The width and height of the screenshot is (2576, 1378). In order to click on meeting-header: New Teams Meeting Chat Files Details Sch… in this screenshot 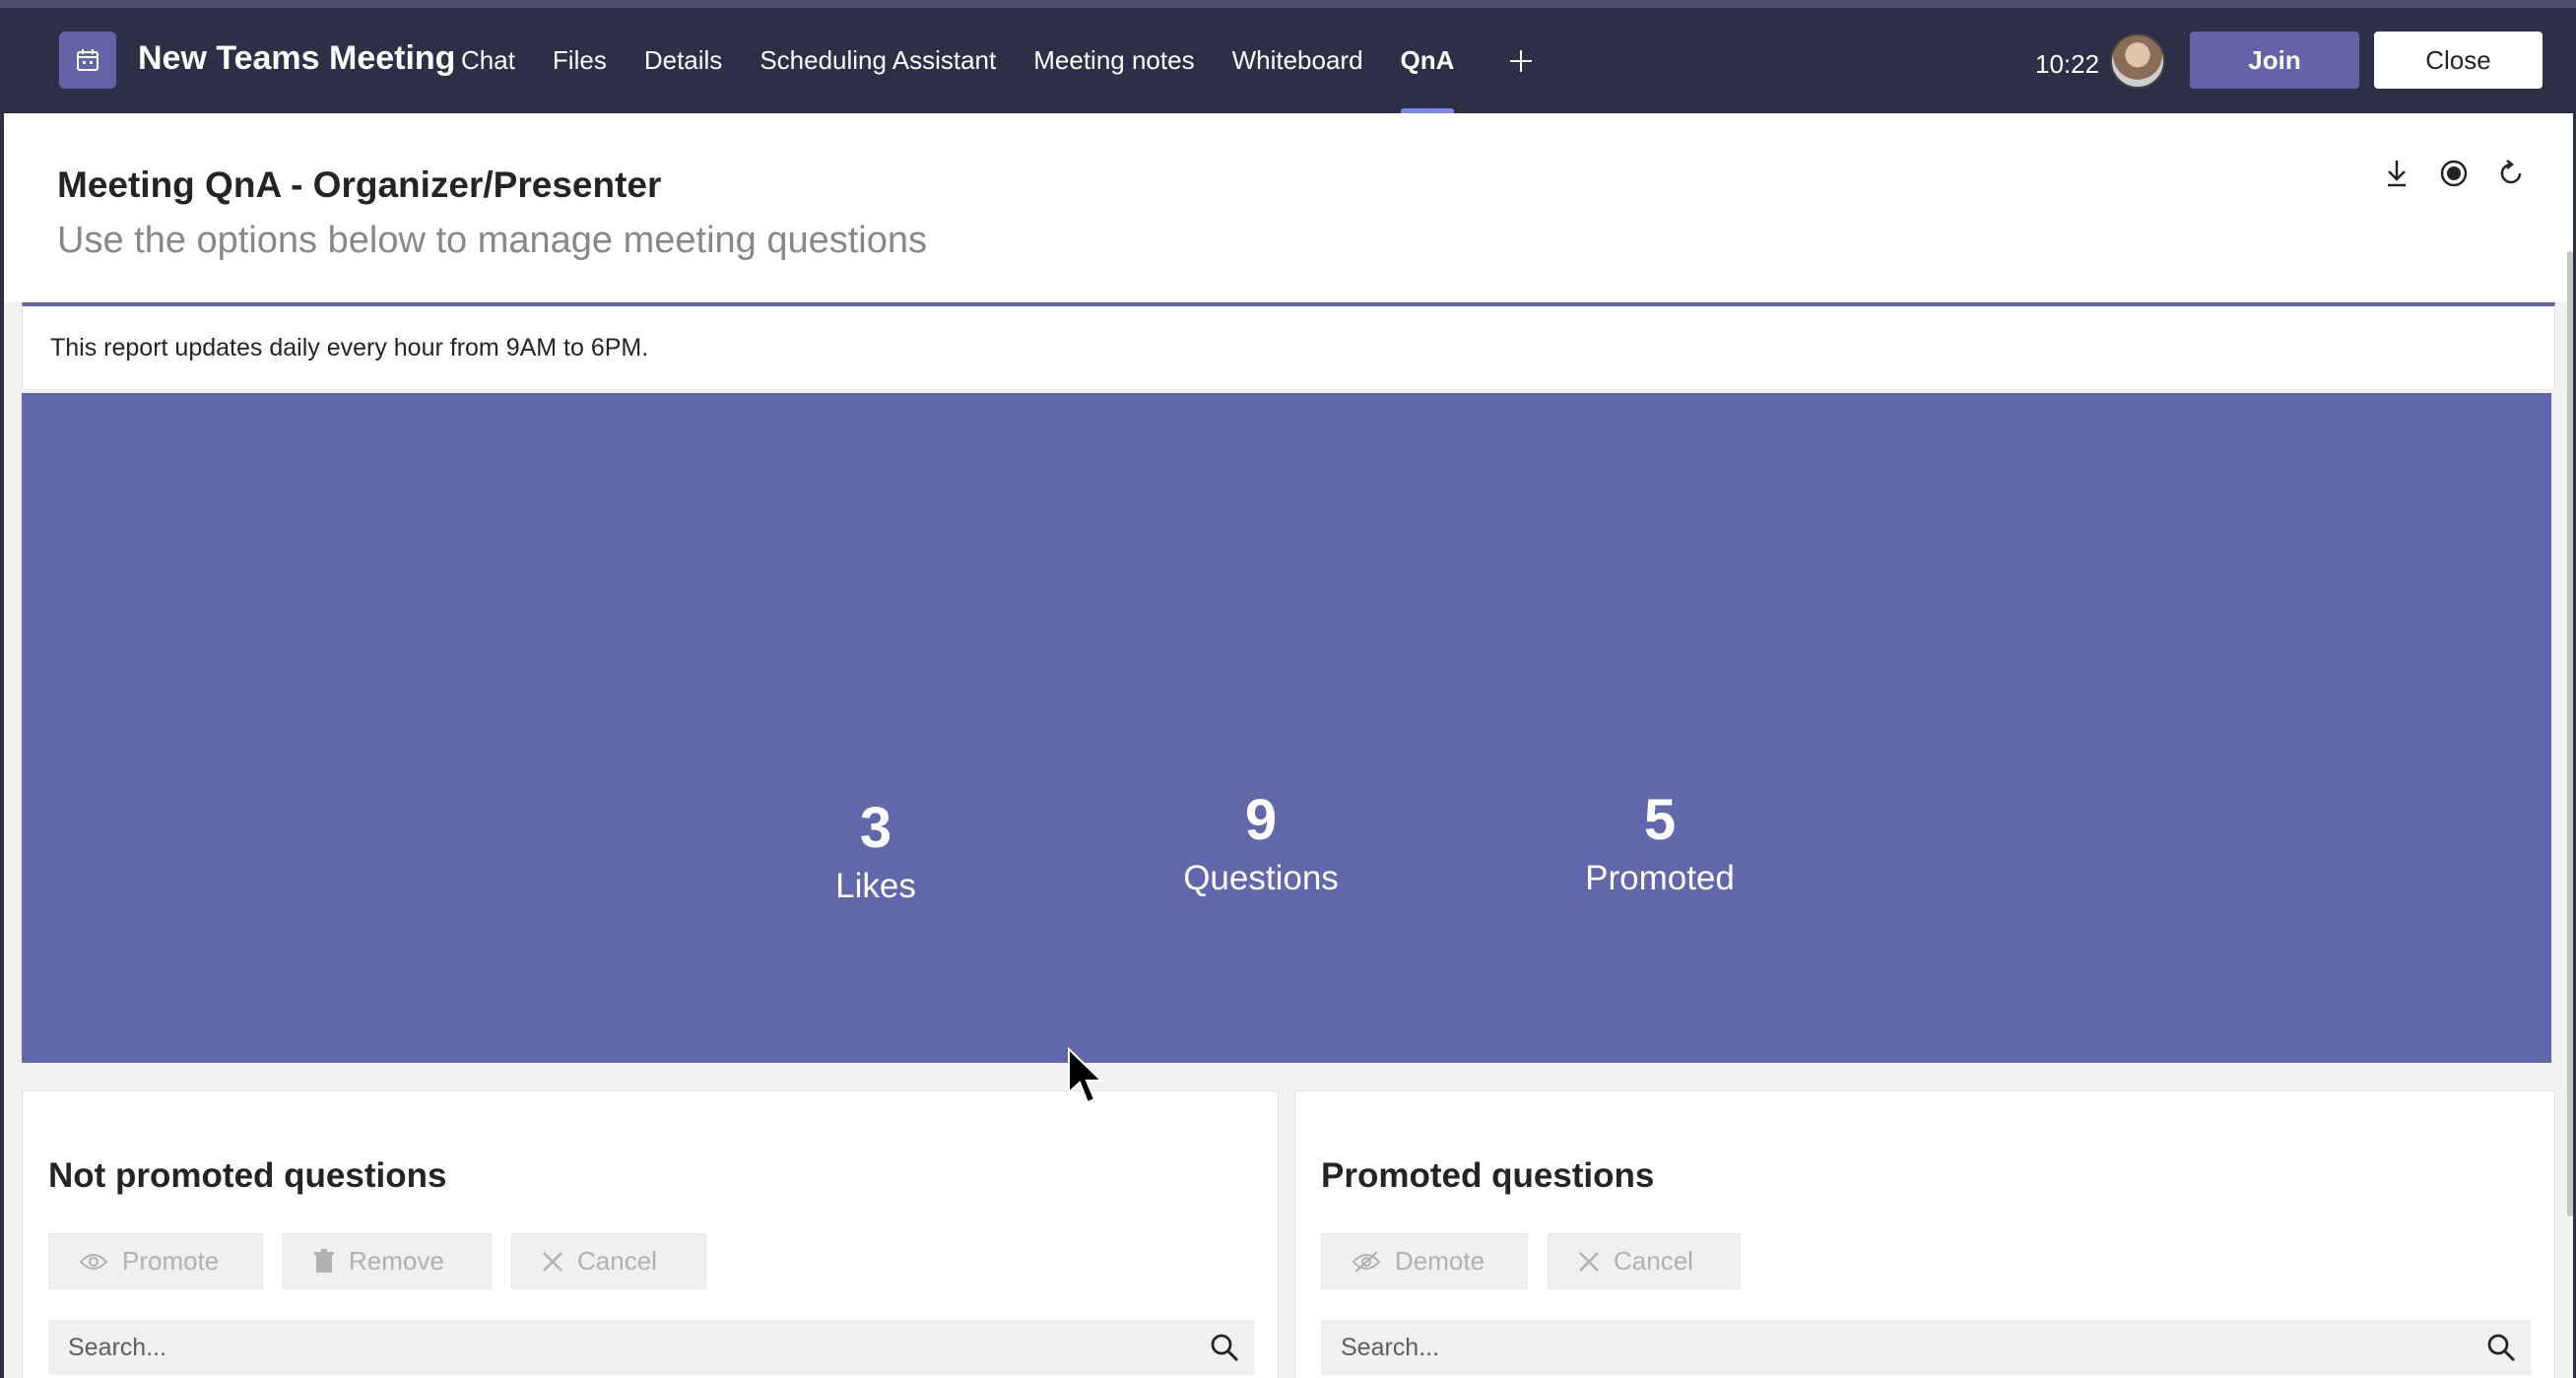, I will do `click(1288, 60)`.